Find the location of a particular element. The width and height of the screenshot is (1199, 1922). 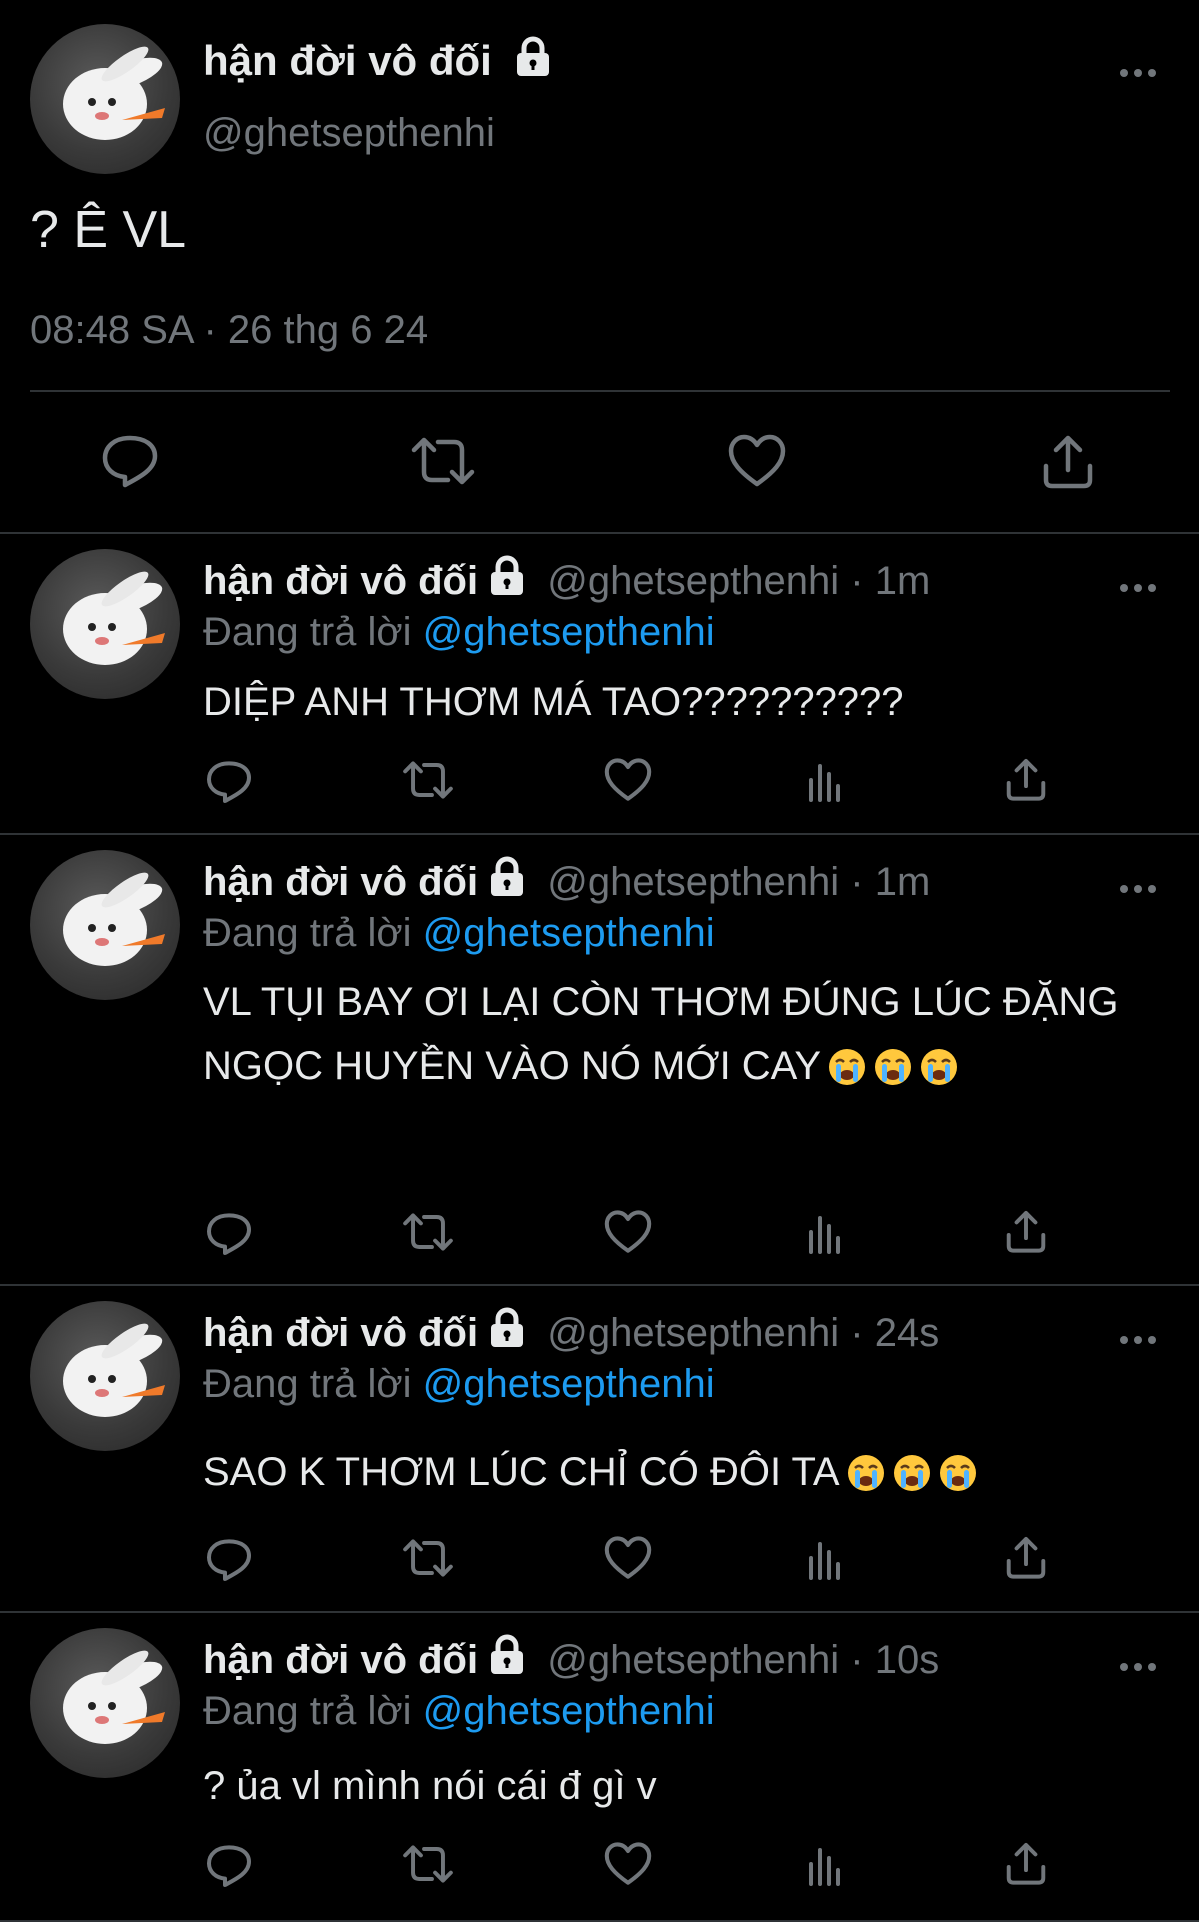

handle-and-time: @ghetsepthenhi · 10s is located at coordinates (743, 1660).